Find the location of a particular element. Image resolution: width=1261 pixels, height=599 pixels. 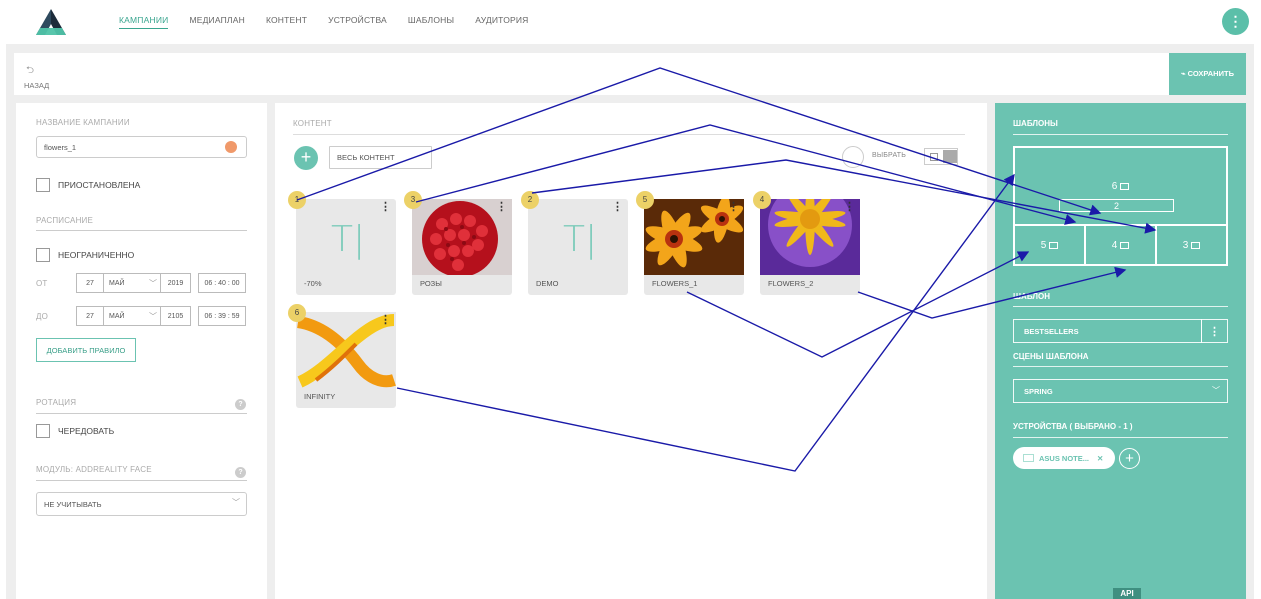

device-chip: ASUS NOTE... ✕ is located at coordinates (1064, 458).